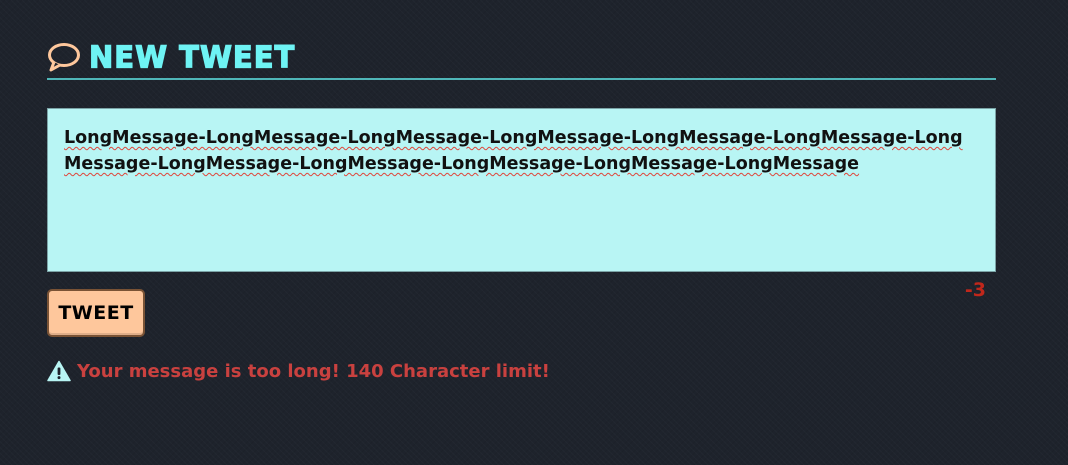 This screenshot has width=1068, height=465. I want to click on section-header: New Tweet, so click(521, 58).